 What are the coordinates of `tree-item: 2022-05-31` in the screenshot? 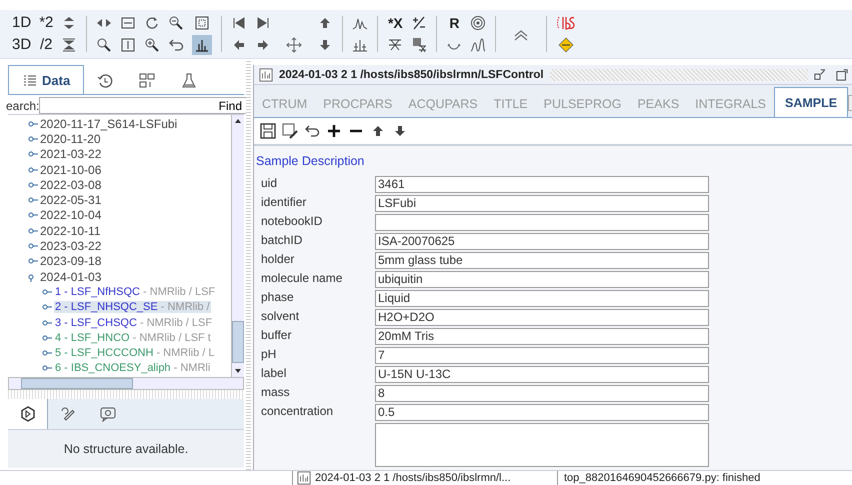 It's located at (71, 200).